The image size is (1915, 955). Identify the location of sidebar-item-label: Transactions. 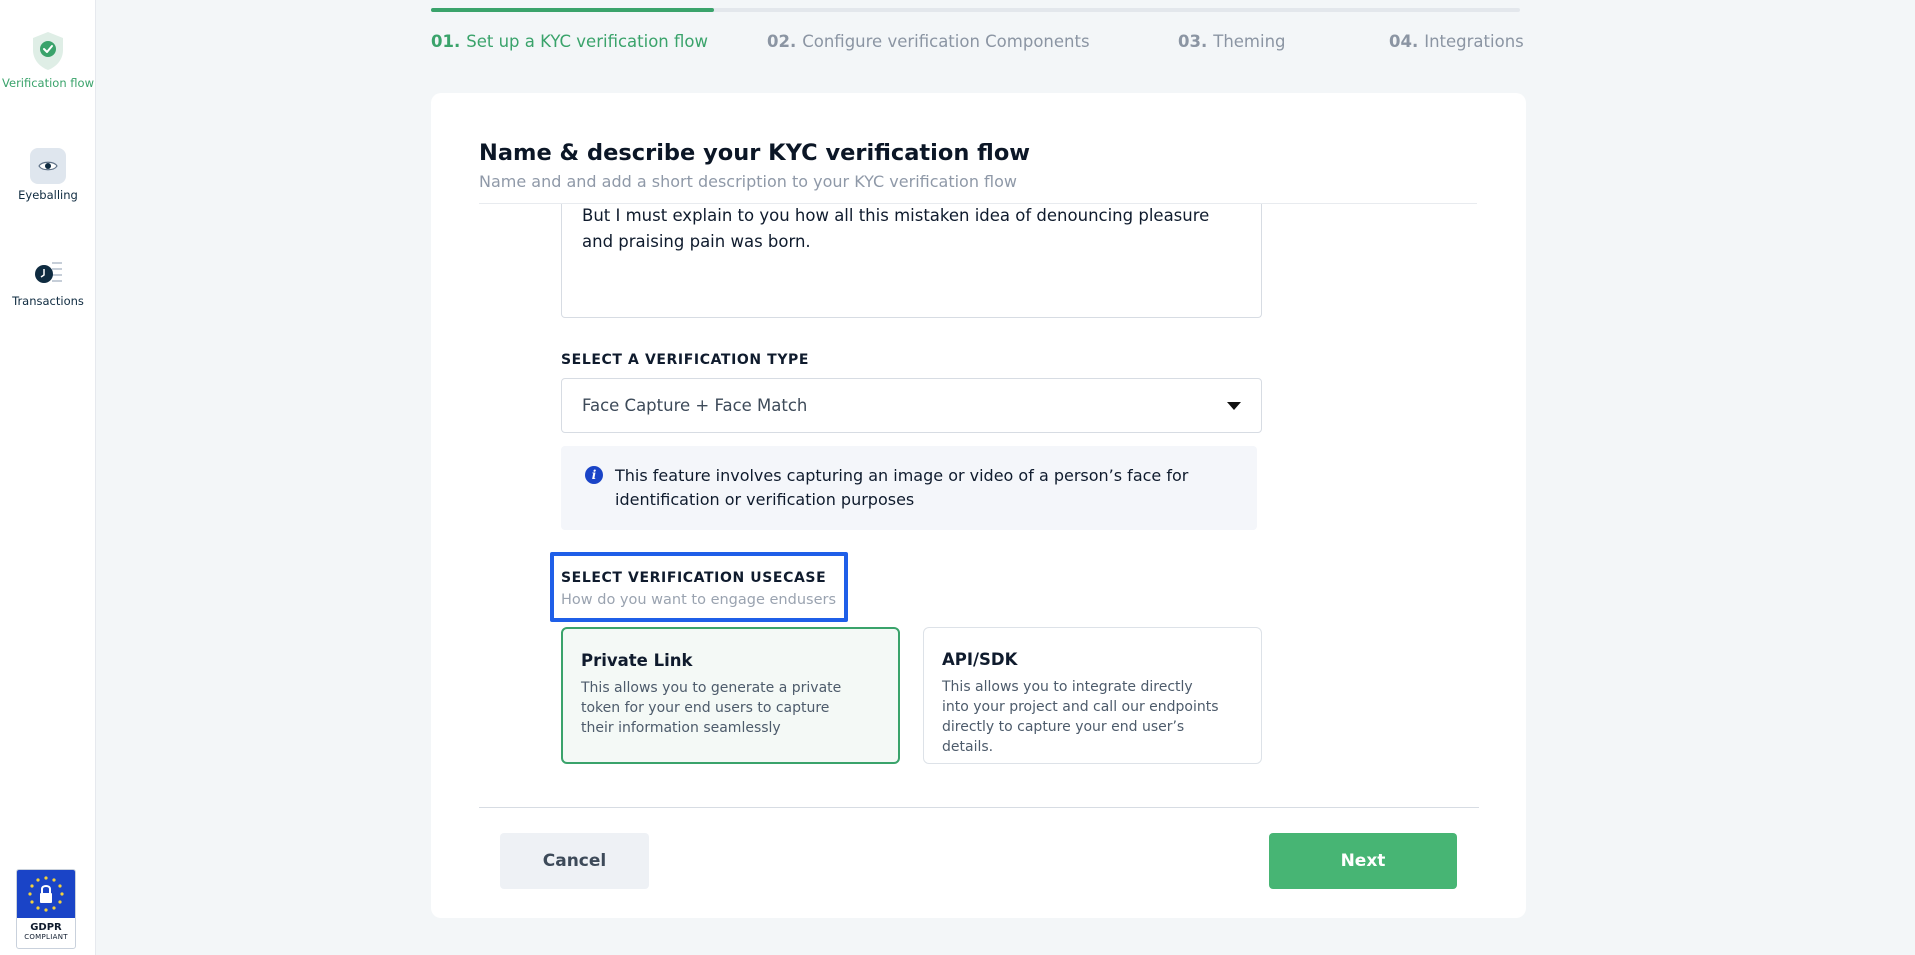
(48, 301).